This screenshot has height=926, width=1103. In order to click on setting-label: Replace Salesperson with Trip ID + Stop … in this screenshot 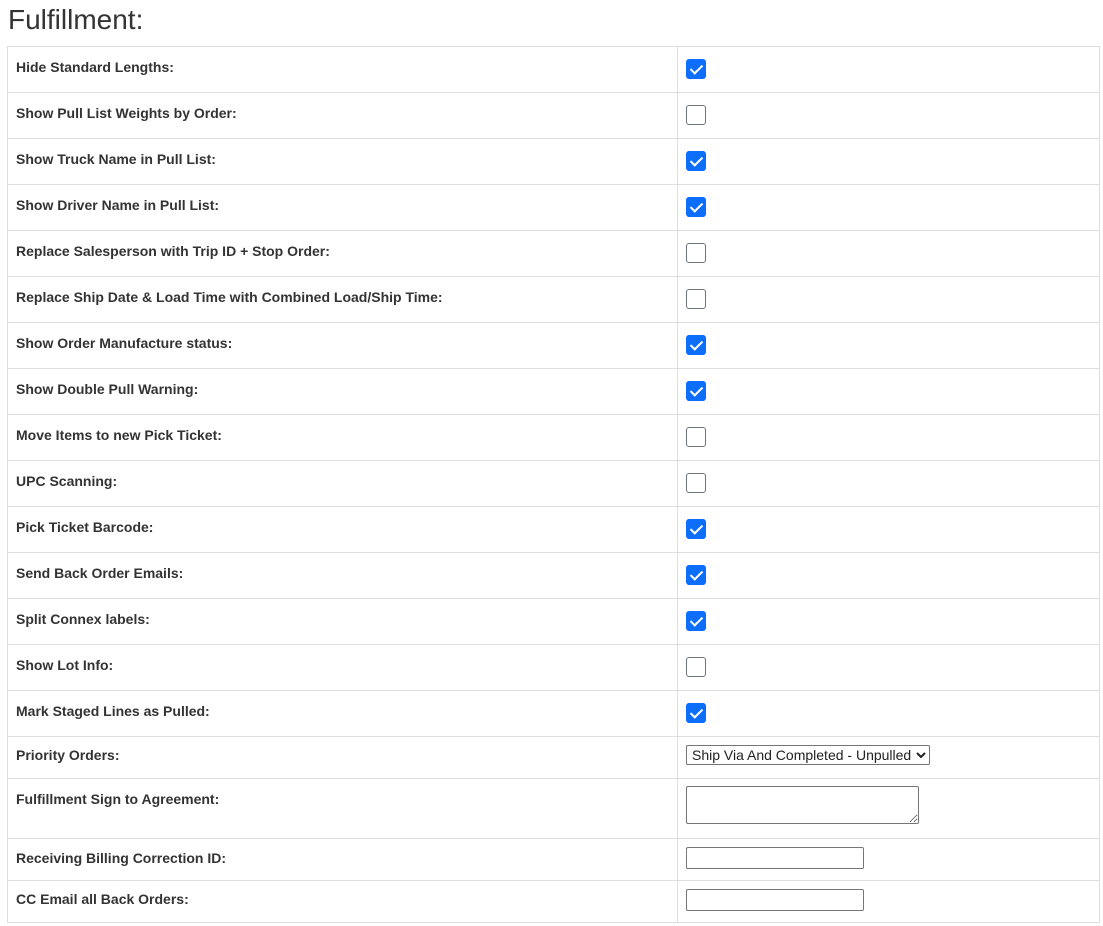, I will do `click(342, 253)`.